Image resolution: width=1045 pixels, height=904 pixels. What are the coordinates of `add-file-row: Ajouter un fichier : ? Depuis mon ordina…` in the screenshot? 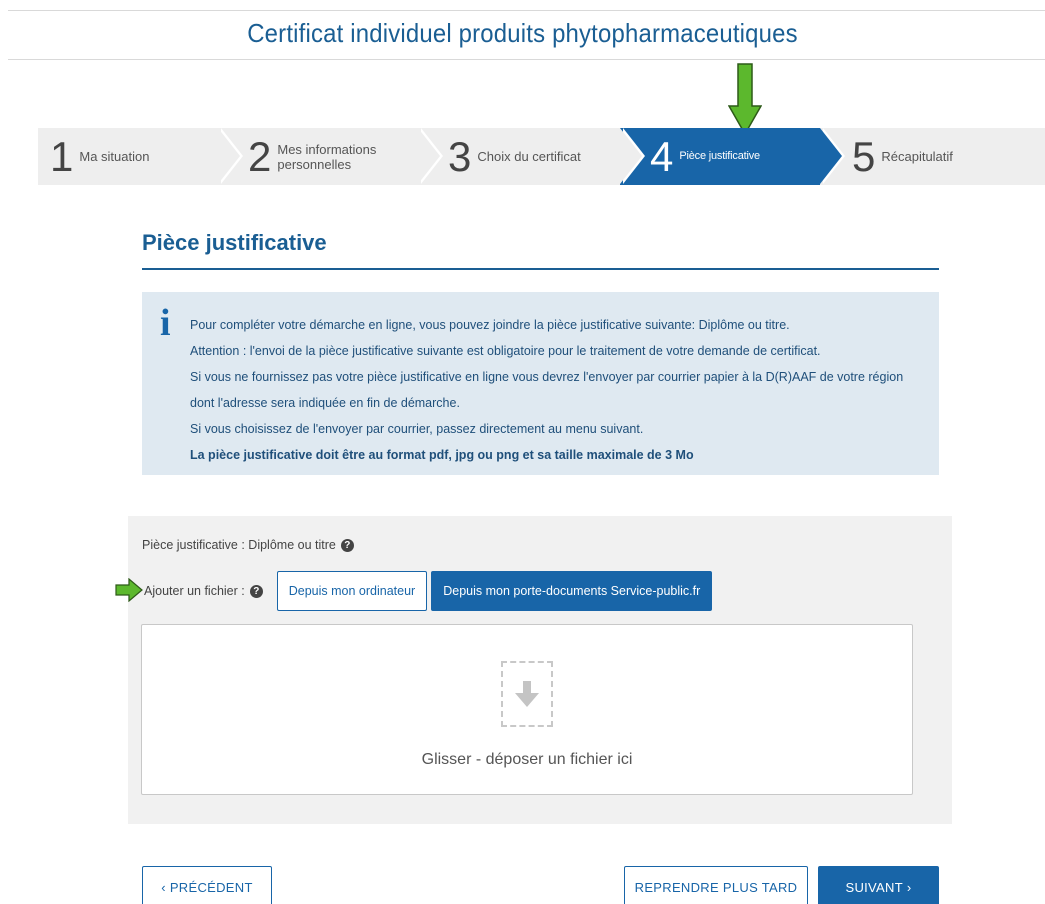 It's located at (428, 591).